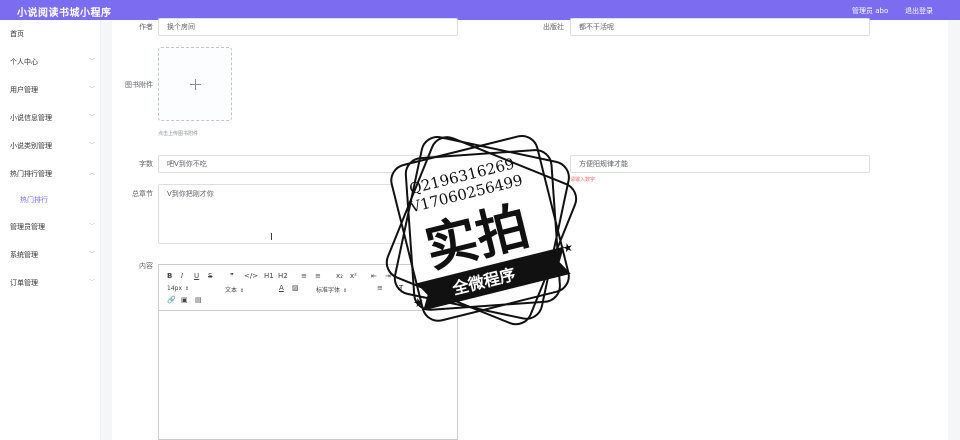 Image resolution: width=960 pixels, height=440 pixels. What do you see at coordinates (195, 84) in the screenshot?
I see `upload-box` at bounding box center [195, 84].